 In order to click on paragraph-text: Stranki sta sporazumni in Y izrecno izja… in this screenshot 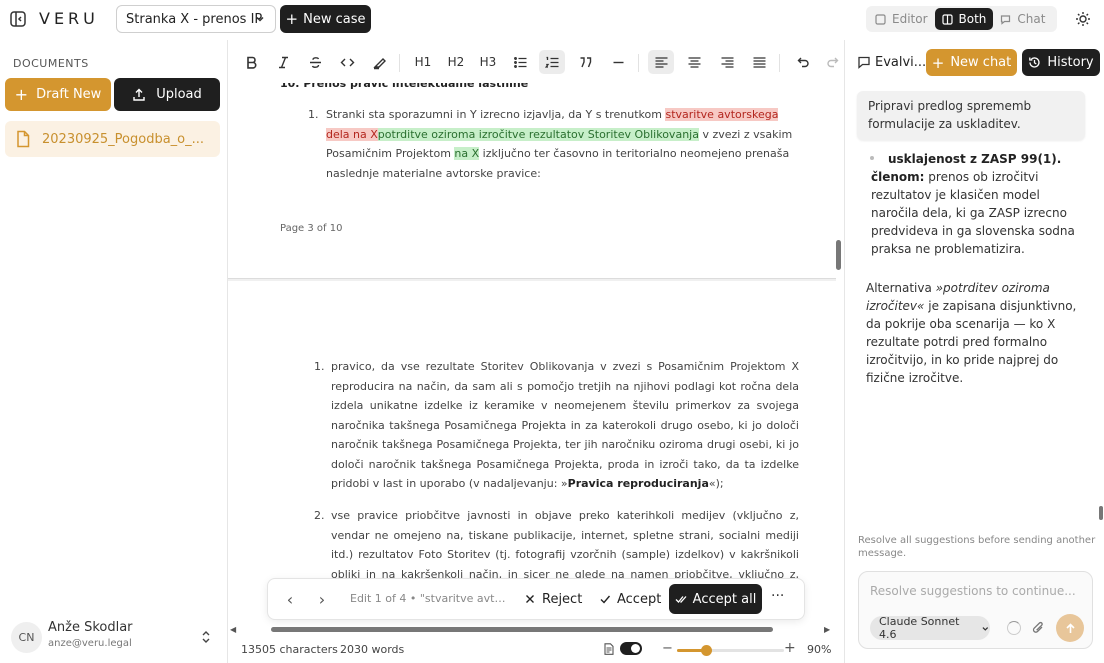, I will do `click(562, 144)`.